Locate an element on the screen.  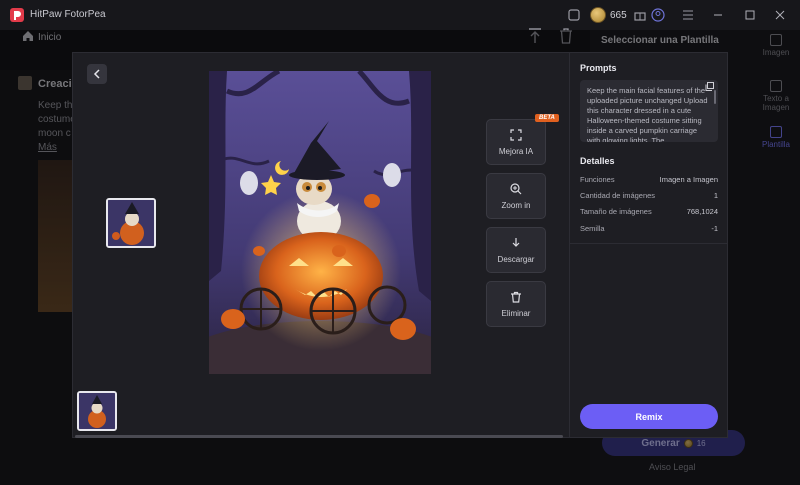
enhance-label: Mejora IA is located at coordinates (516, 151).